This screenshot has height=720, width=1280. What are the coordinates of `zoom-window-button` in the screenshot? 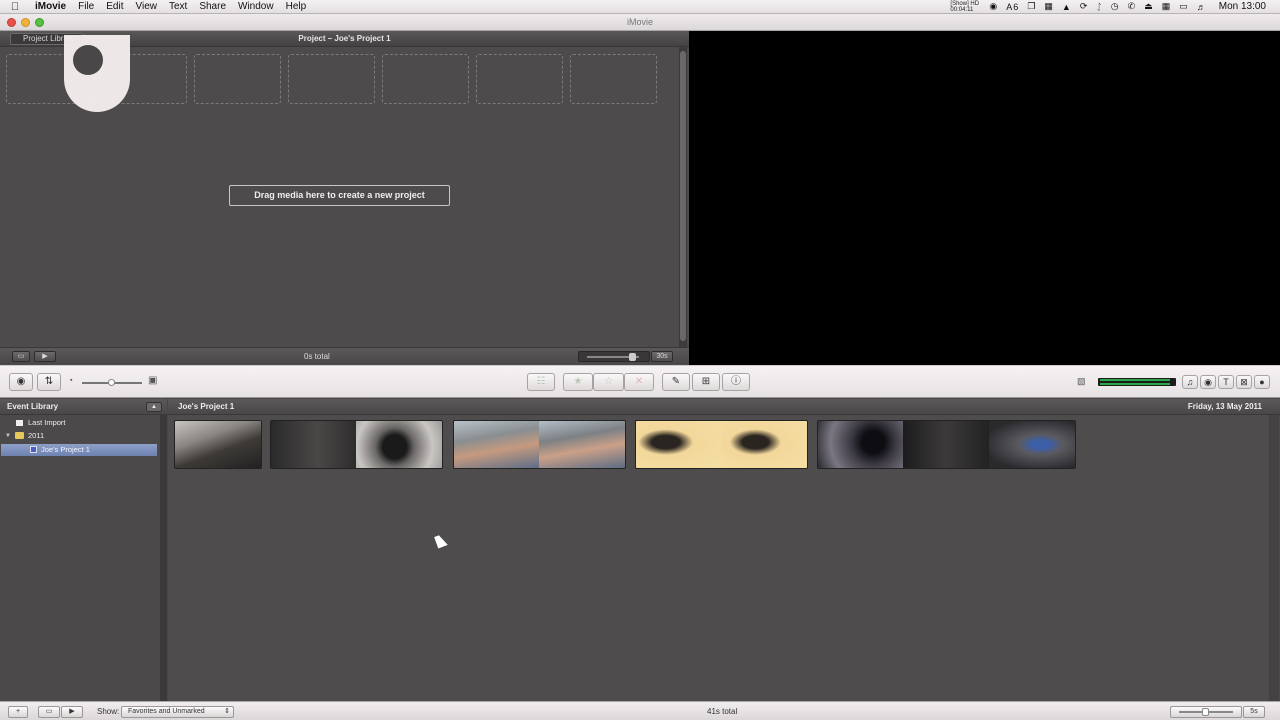 It's located at (39, 22).